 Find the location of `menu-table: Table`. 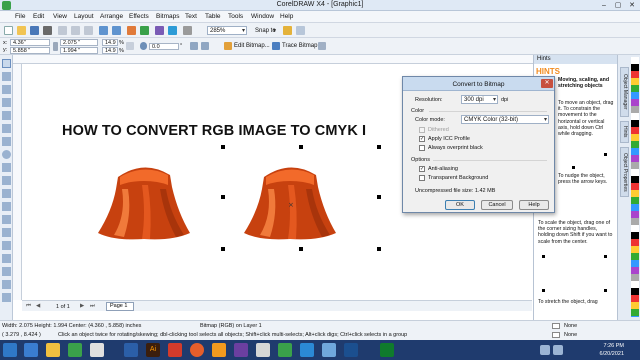

menu-table: Table is located at coordinates (213, 16).